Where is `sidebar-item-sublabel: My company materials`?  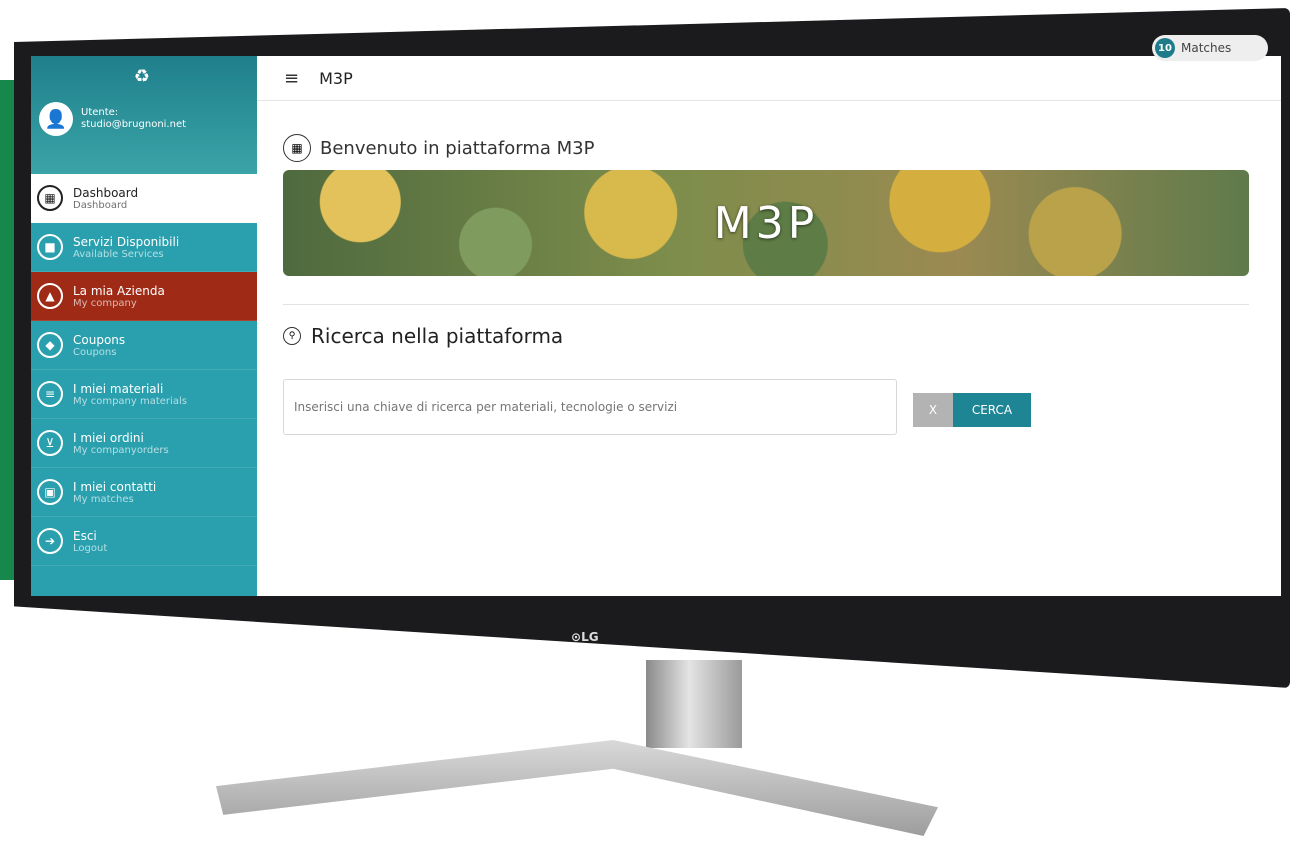
sidebar-item-sublabel: My company materials is located at coordinates (130, 401).